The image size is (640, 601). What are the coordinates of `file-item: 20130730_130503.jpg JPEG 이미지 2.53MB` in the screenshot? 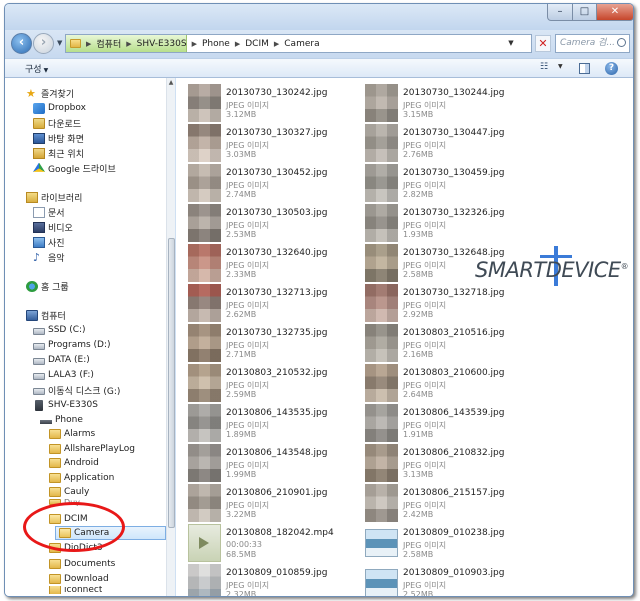 It's located at (261, 222).